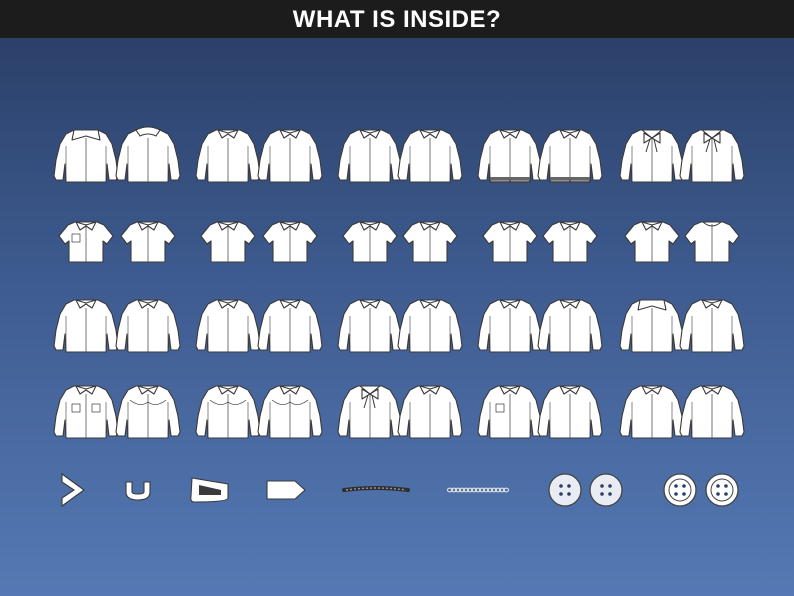 This screenshot has height=596, width=794. I want to click on garment-row-short-sleeve, so click(399, 242).